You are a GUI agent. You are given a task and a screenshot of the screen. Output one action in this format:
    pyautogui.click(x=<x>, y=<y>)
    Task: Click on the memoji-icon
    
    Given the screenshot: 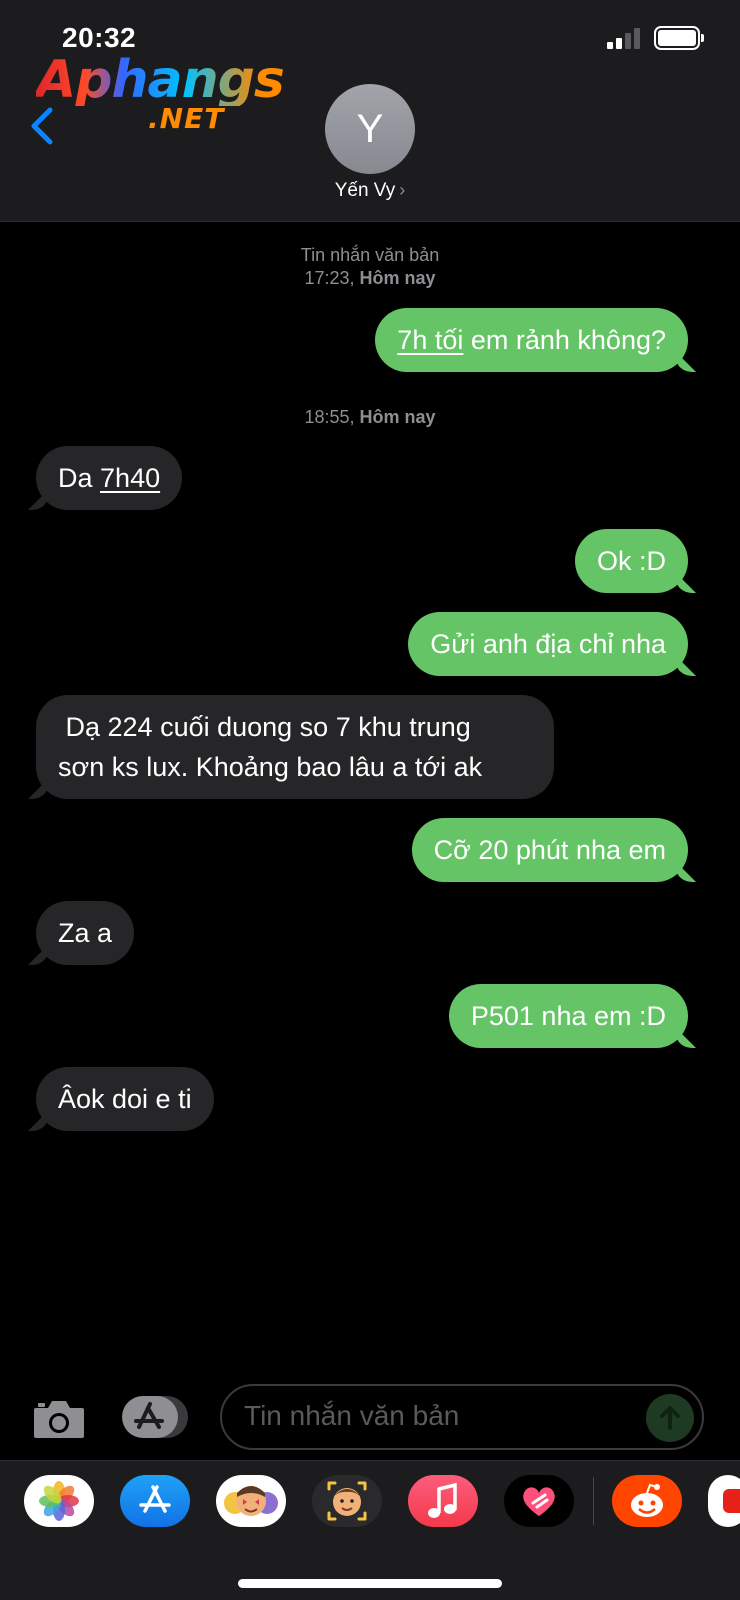 What is the action you would take?
    pyautogui.click(x=347, y=1501)
    